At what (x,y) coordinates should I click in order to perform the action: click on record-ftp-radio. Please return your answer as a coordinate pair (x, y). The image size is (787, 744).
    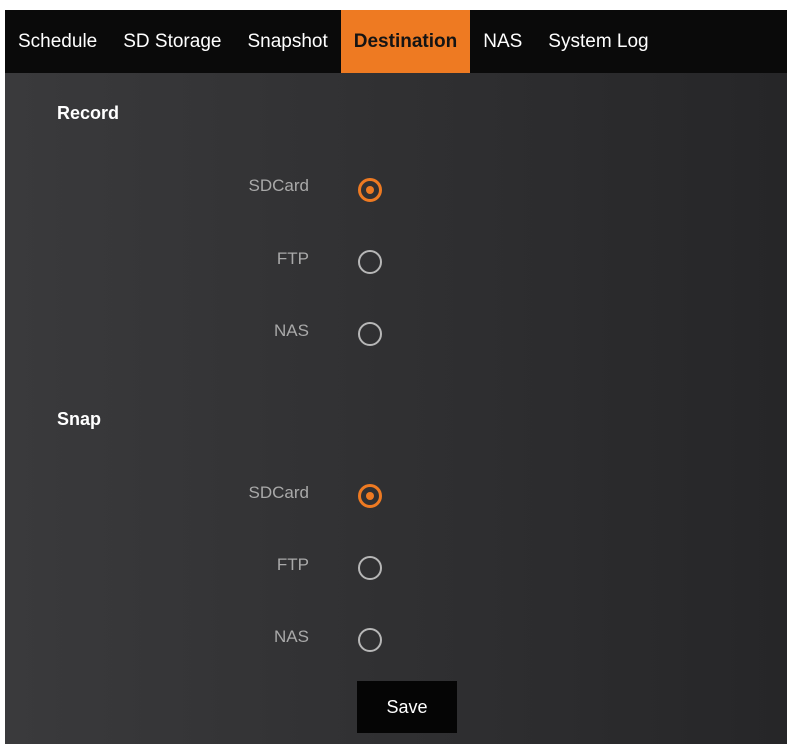
    Looking at the image, I should click on (370, 262).